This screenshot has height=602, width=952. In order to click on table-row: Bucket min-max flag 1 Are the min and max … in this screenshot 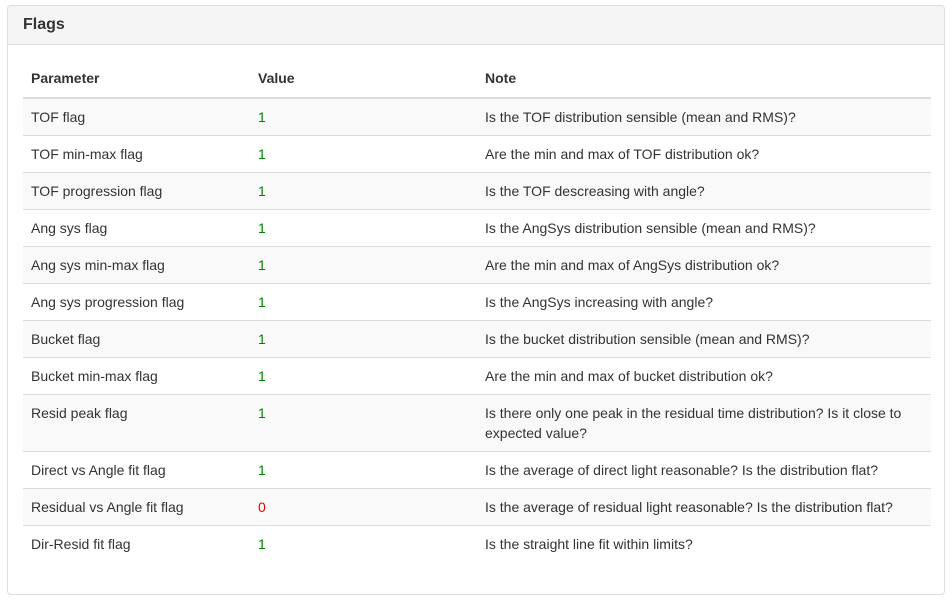, I will do `click(477, 376)`.